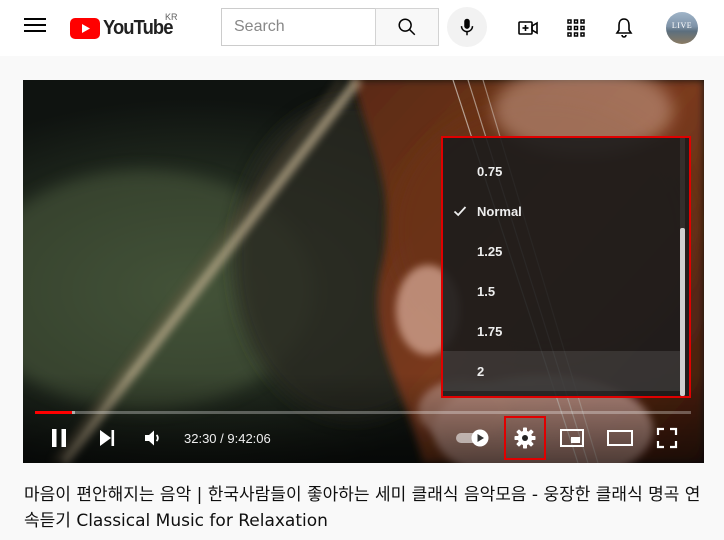 The width and height of the screenshot is (724, 540). Describe the element at coordinates (481, 371) in the screenshot. I see `speed-option-label: 2` at that location.